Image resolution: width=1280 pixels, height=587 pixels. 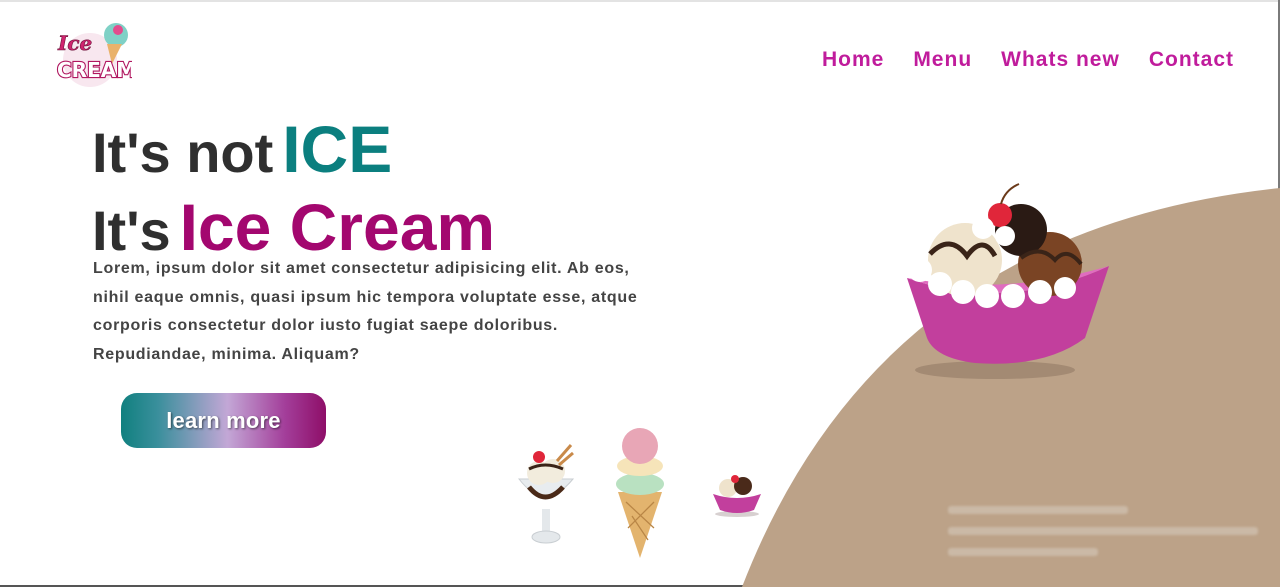 I want to click on ice-cream-bowl-icon, so click(x=1007, y=280).